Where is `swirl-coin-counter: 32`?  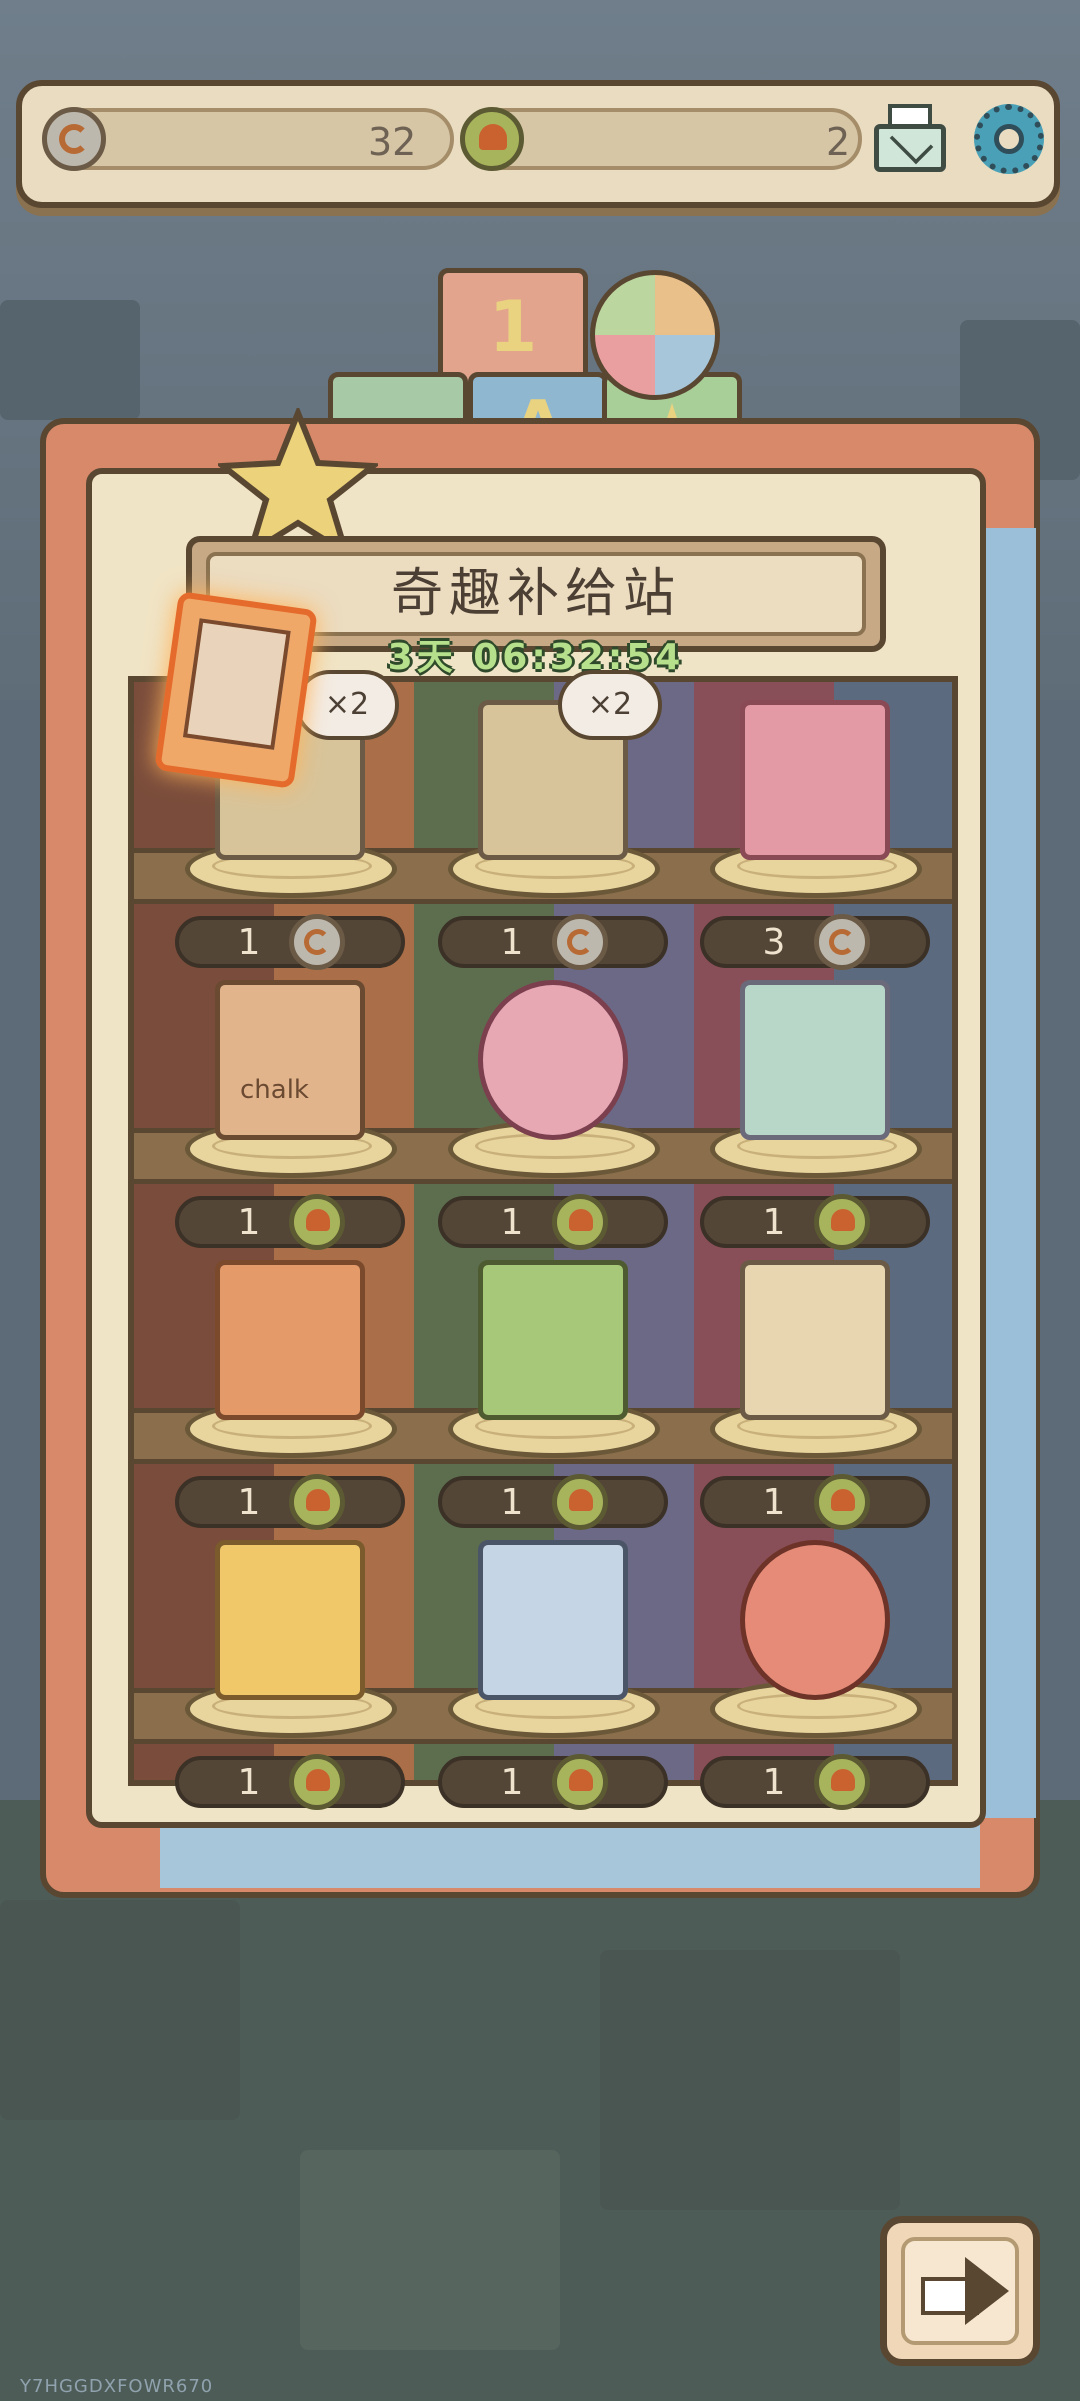
swirl-coin-counter: 32 is located at coordinates (248, 139).